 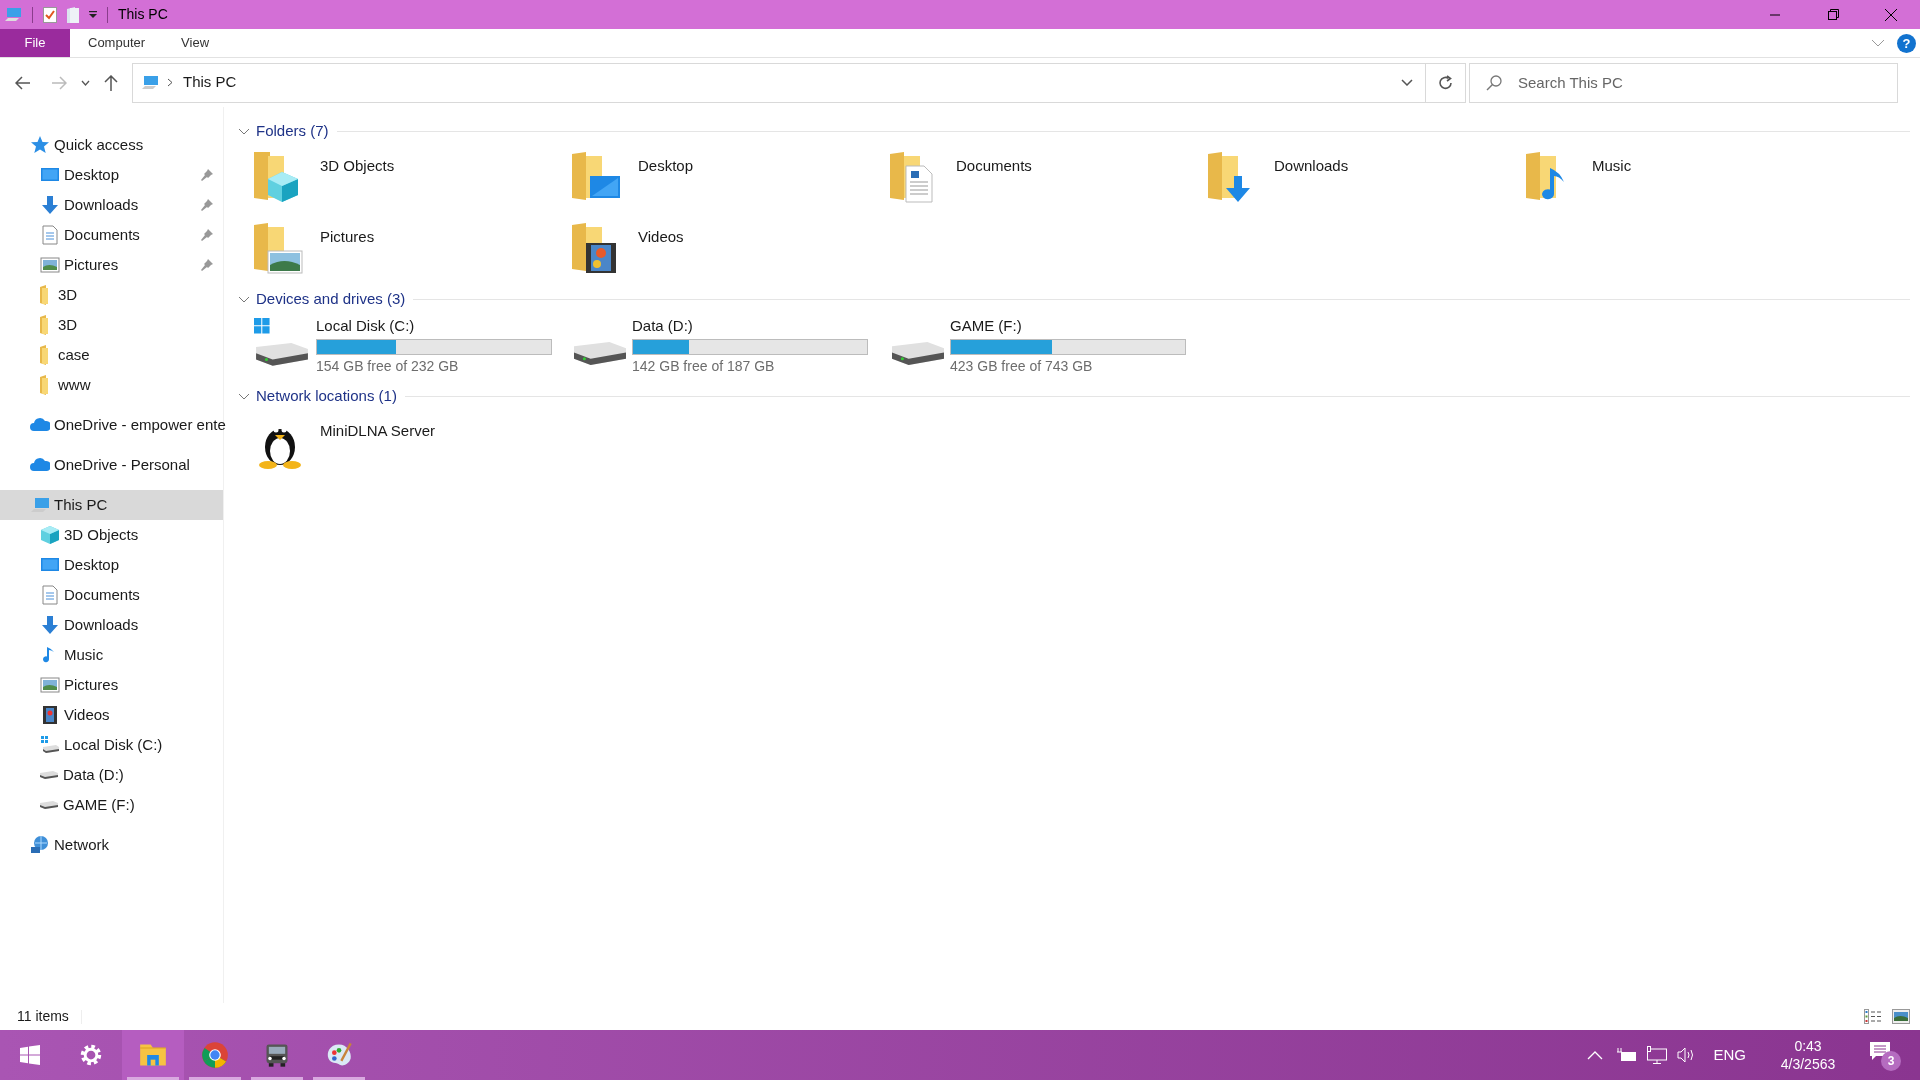 I want to click on sidebar-item: OneDrive - Personal, so click(x=111, y=465).